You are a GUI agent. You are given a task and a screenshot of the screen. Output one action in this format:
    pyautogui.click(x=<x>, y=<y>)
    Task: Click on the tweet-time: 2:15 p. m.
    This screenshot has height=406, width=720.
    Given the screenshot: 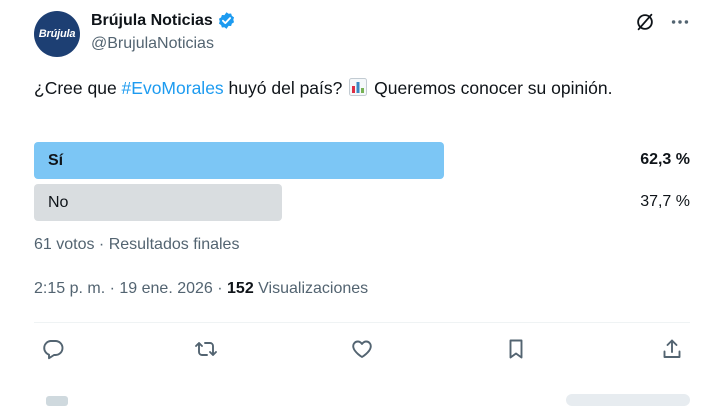 What is the action you would take?
    pyautogui.click(x=69, y=288)
    